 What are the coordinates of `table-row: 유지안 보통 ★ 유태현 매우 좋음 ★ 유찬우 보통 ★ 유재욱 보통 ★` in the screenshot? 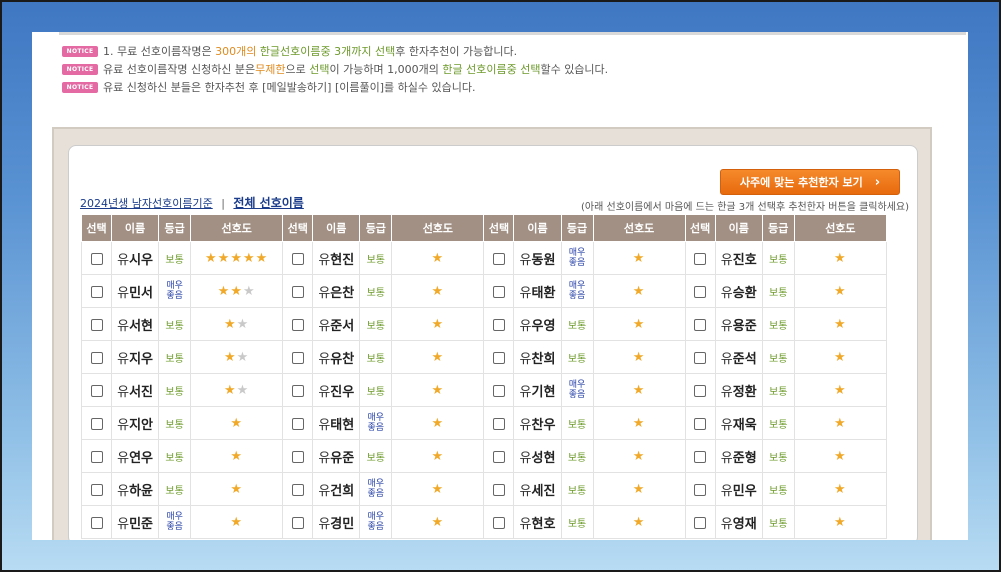 It's located at (484, 423).